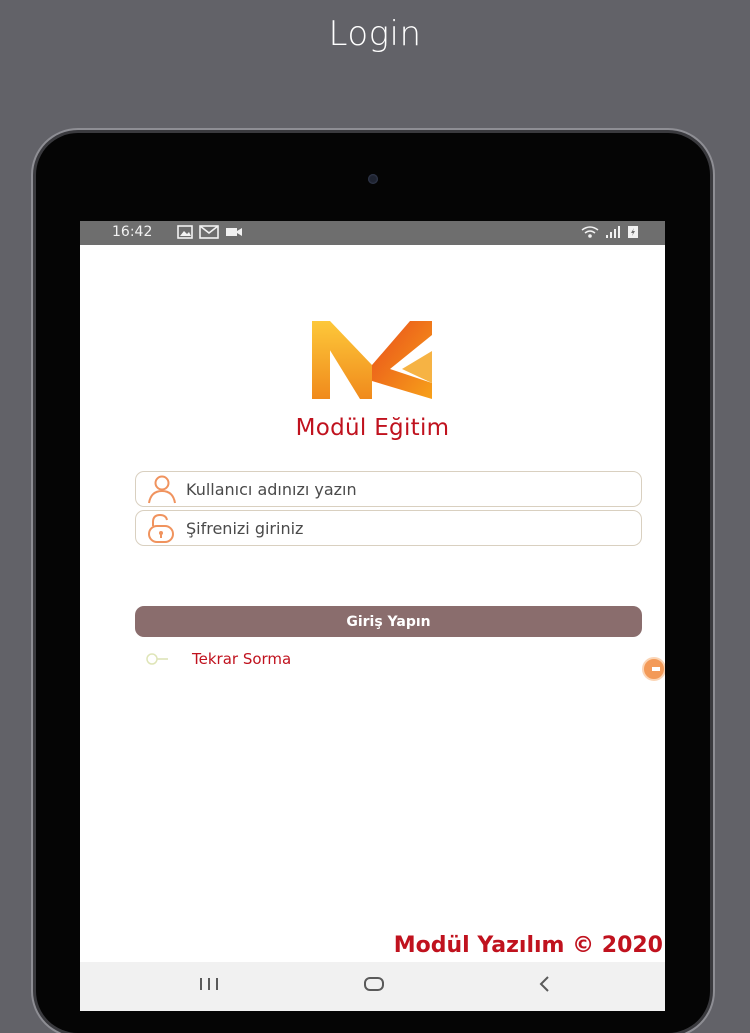 Image resolution: width=750 pixels, height=1033 pixels. Describe the element at coordinates (162, 489) in the screenshot. I see `user-icon` at that location.